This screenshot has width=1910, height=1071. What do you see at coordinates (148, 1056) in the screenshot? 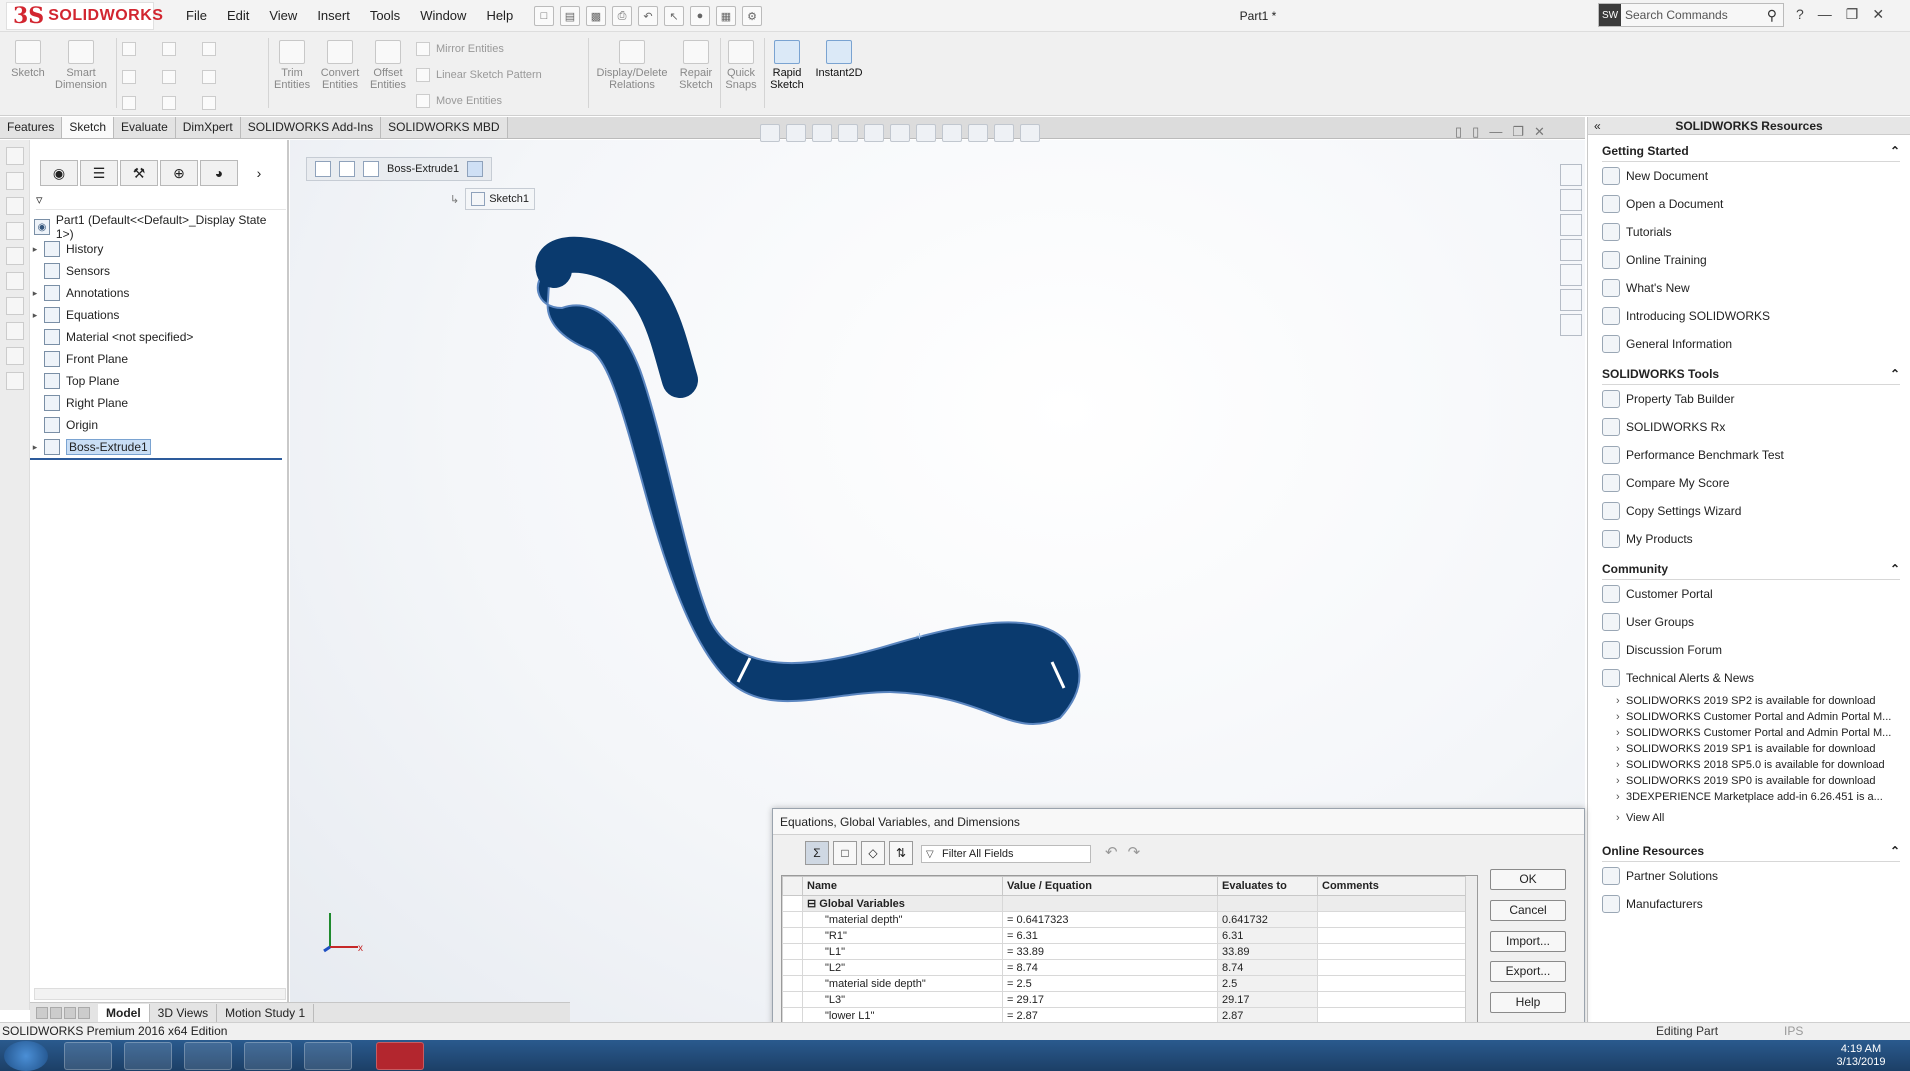
I see `chrome-taskbar-icon` at bounding box center [148, 1056].